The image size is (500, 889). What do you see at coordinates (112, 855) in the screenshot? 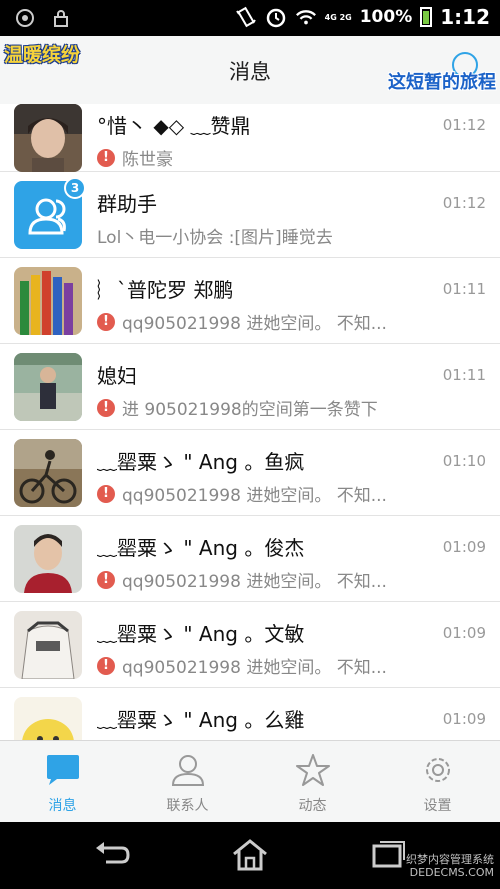
I see `back-icon` at bounding box center [112, 855].